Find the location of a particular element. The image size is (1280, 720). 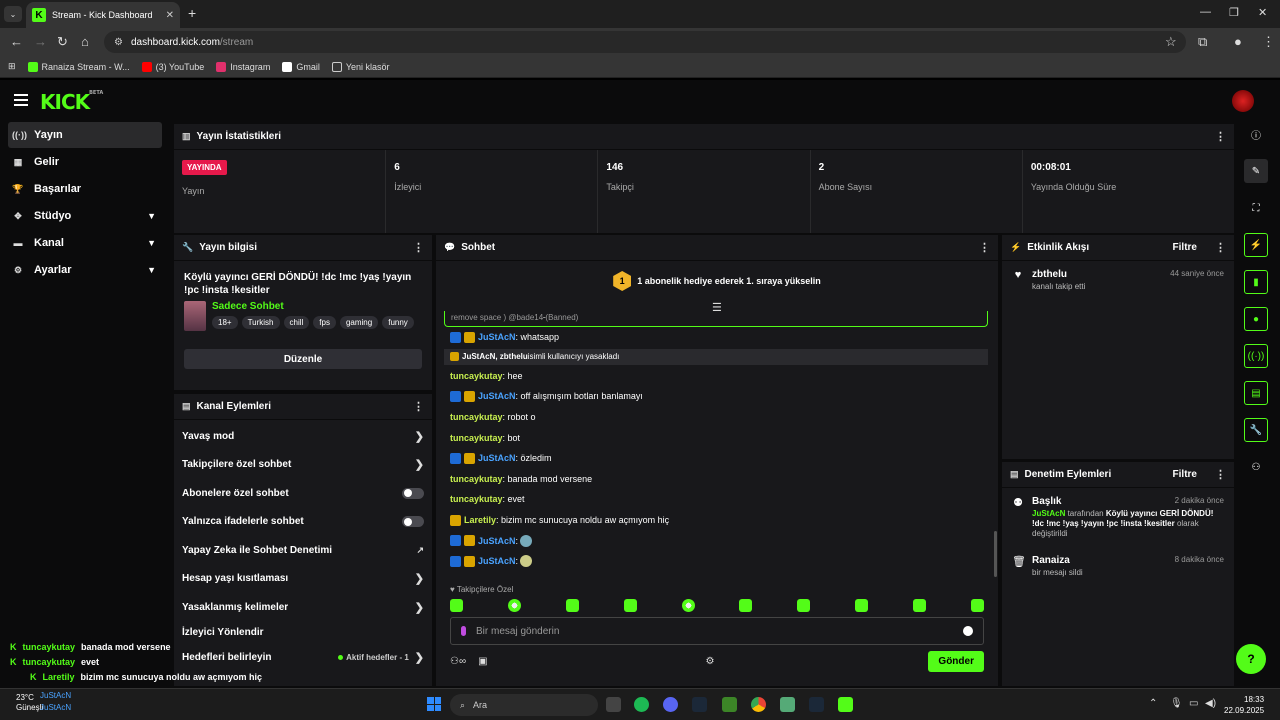

gear-icon: ⚙ is located at coordinates (710, 661).